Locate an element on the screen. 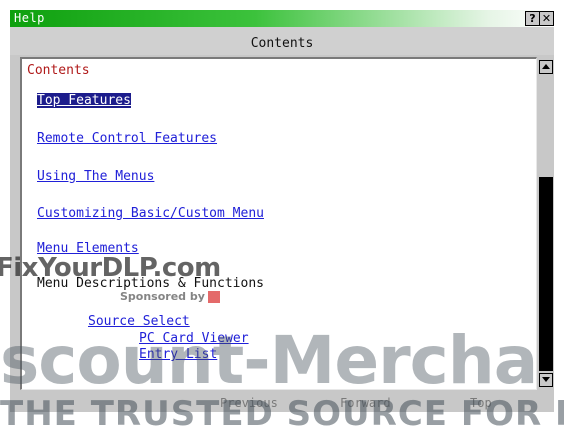  vertical-scrollbar is located at coordinates (546, 223).